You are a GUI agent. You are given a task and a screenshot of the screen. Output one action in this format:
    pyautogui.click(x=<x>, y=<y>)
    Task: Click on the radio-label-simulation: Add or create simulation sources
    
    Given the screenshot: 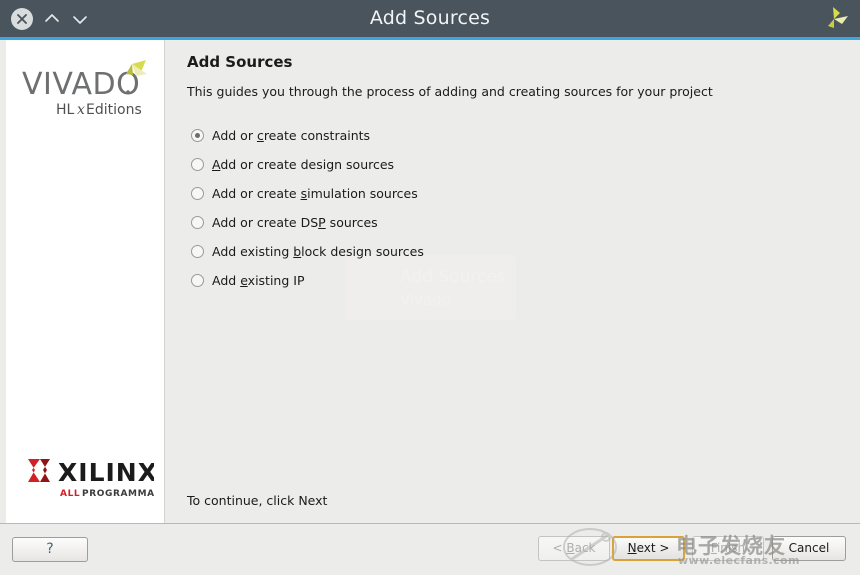 What is the action you would take?
    pyautogui.click(x=315, y=193)
    